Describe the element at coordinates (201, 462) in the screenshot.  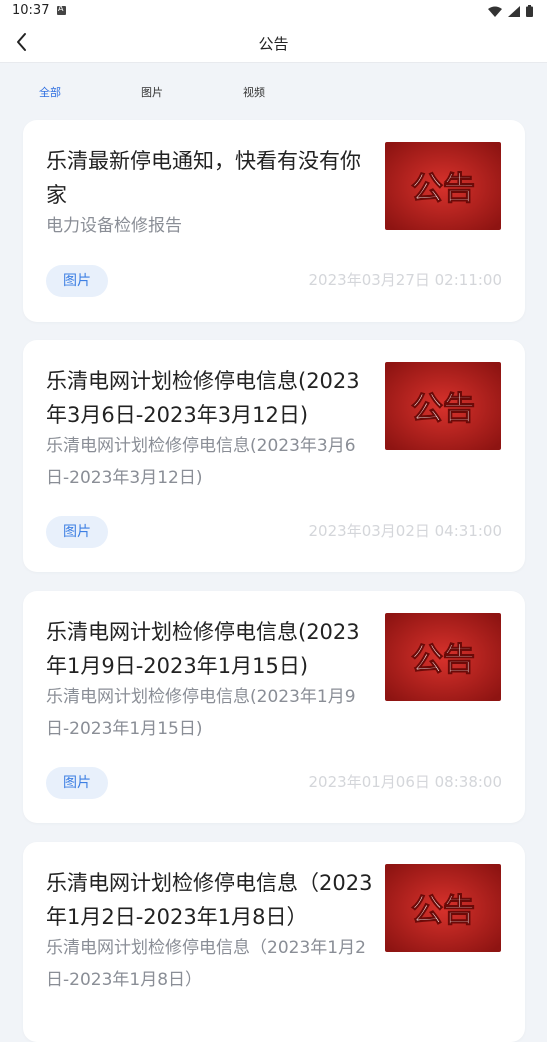
I see `notice-description: 乐清电网计划检修停电信息(2023年3月6日-2023年3月12日)` at that location.